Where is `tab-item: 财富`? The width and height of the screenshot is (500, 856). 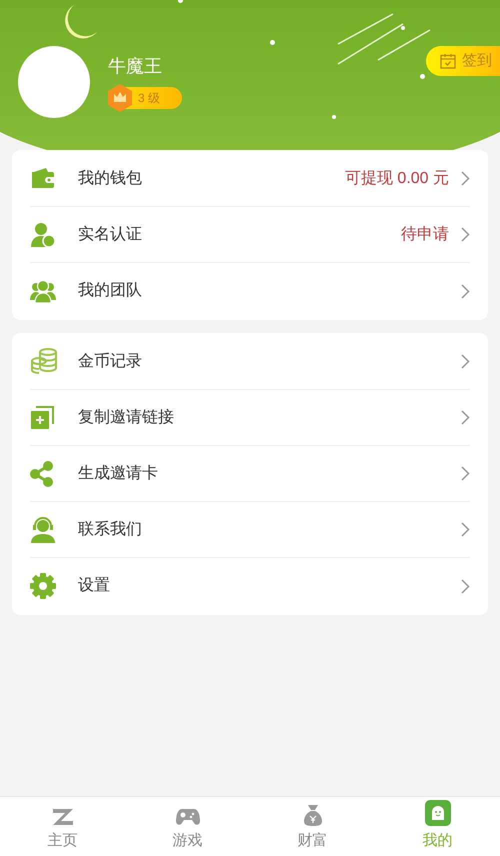 tab-item: 财富 is located at coordinates (312, 826).